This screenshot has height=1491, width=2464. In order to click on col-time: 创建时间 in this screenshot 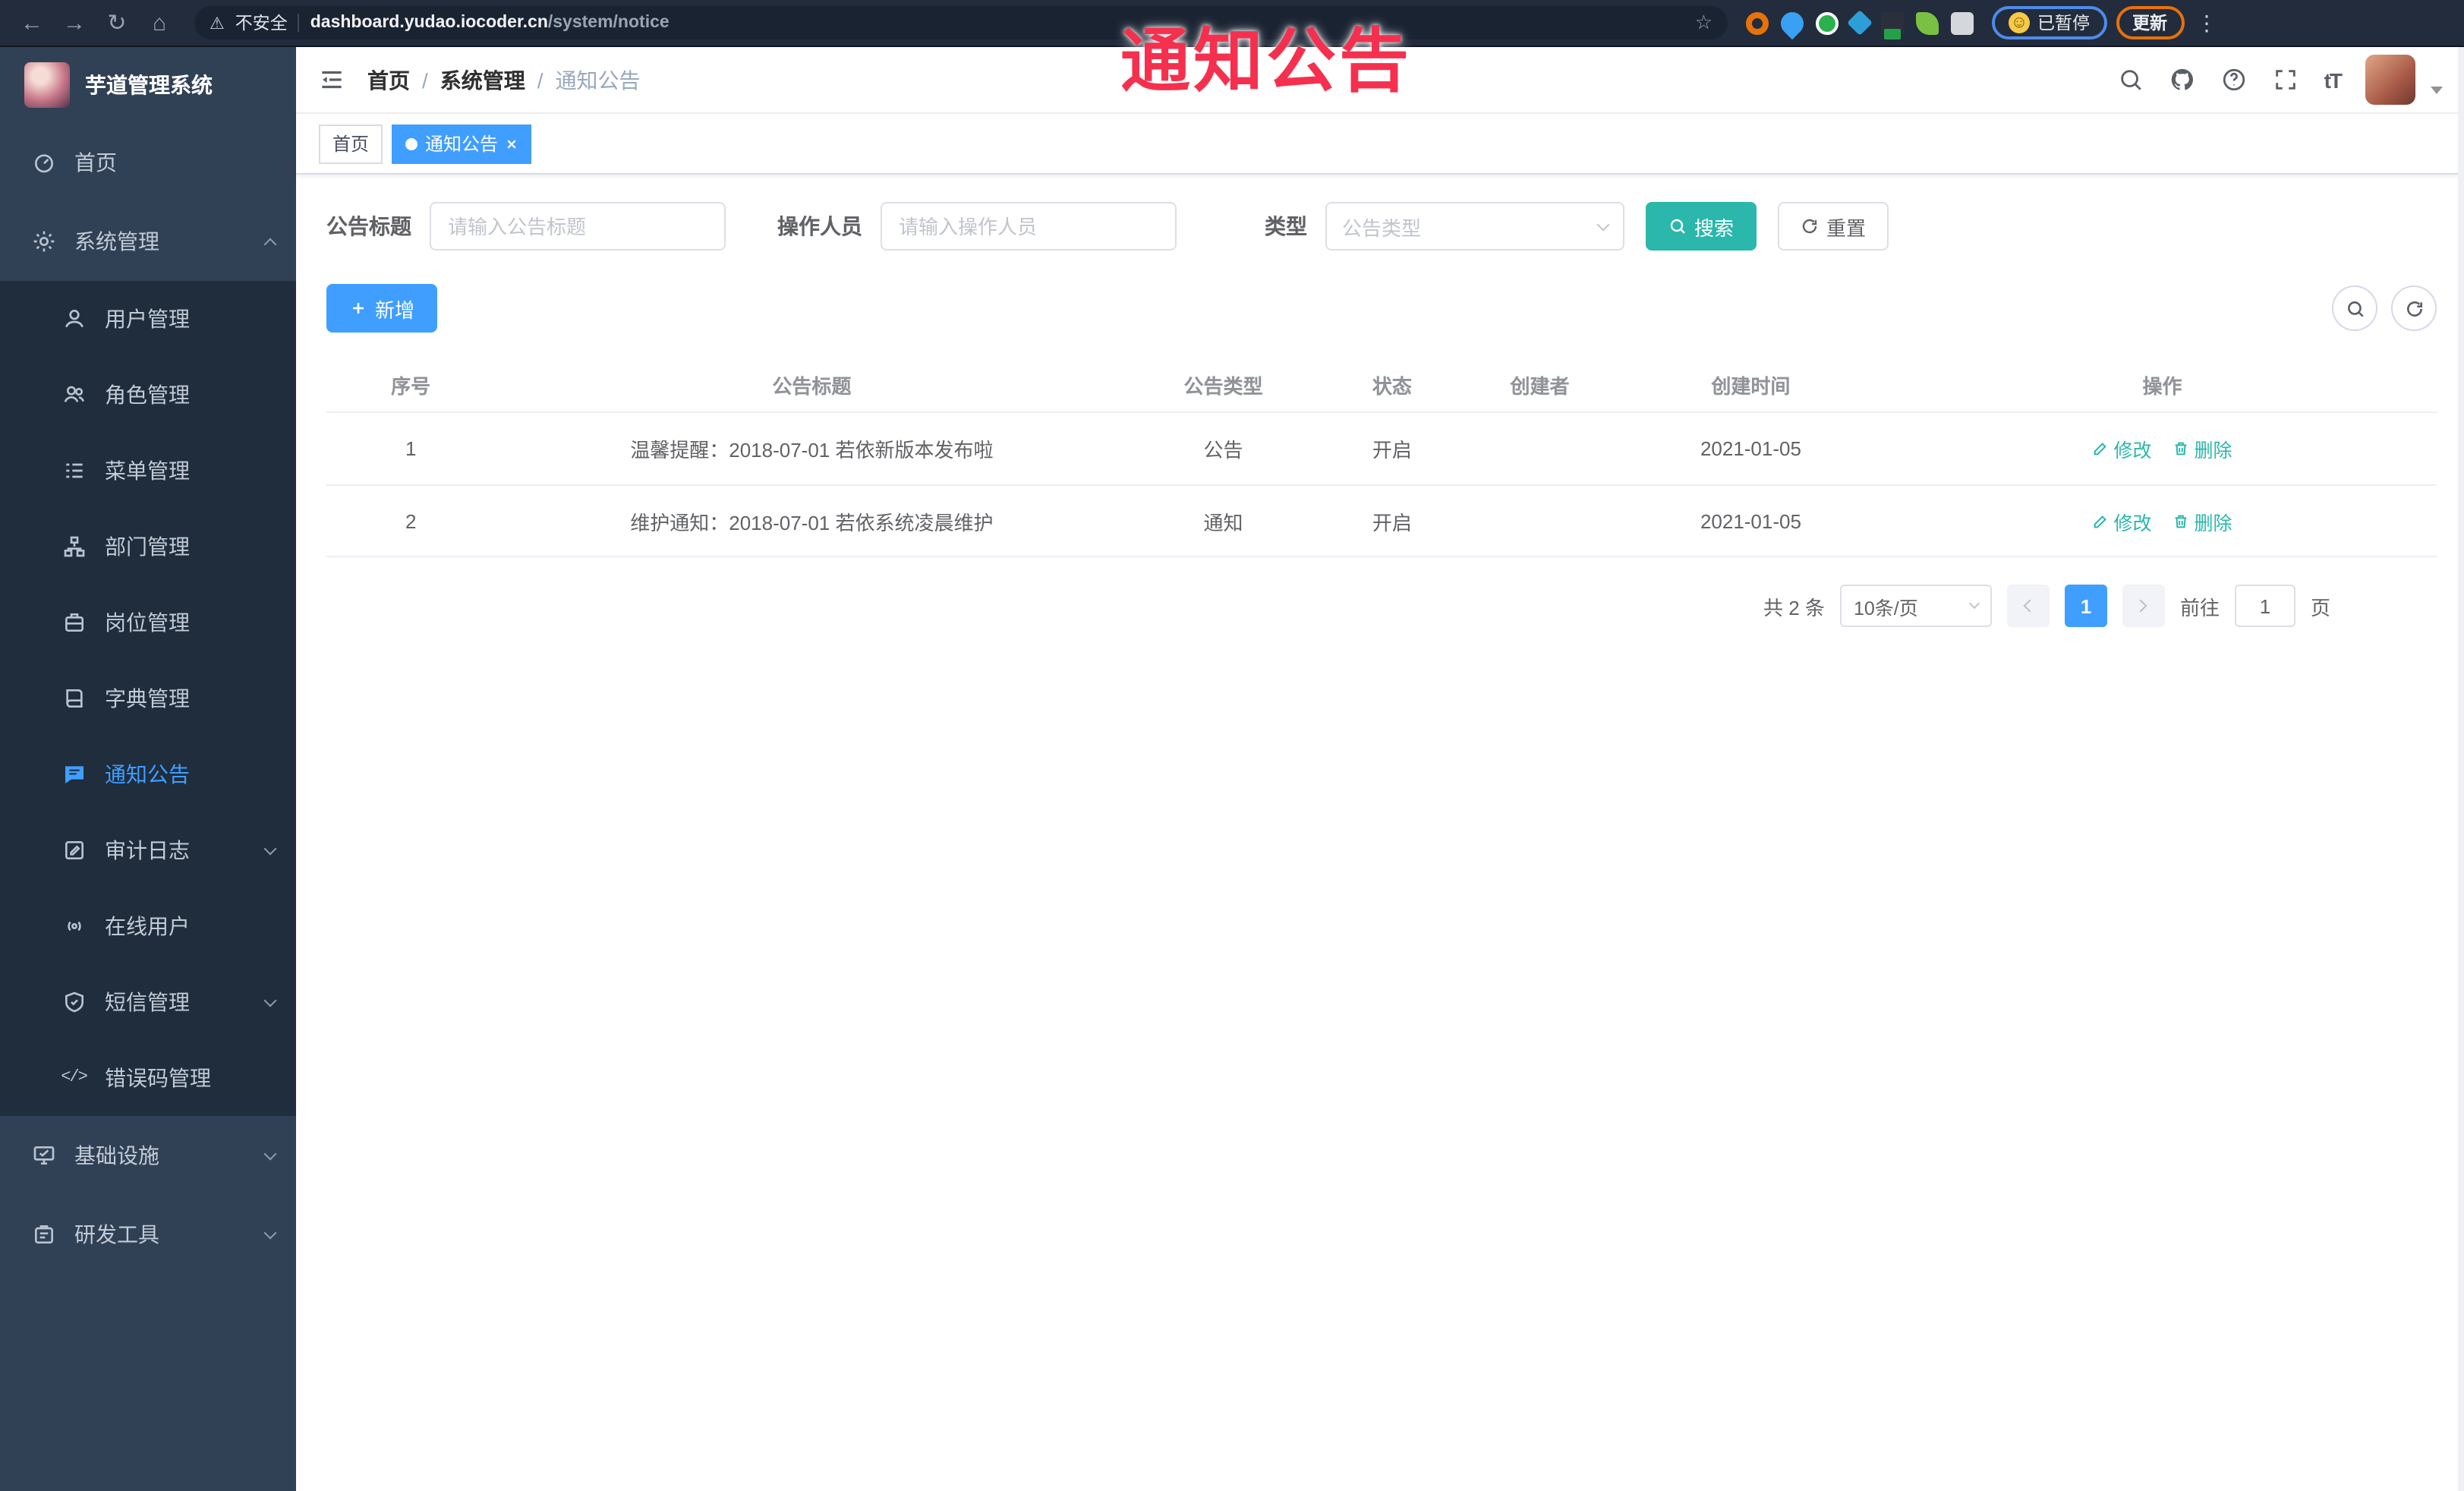, I will do `click(1751, 385)`.